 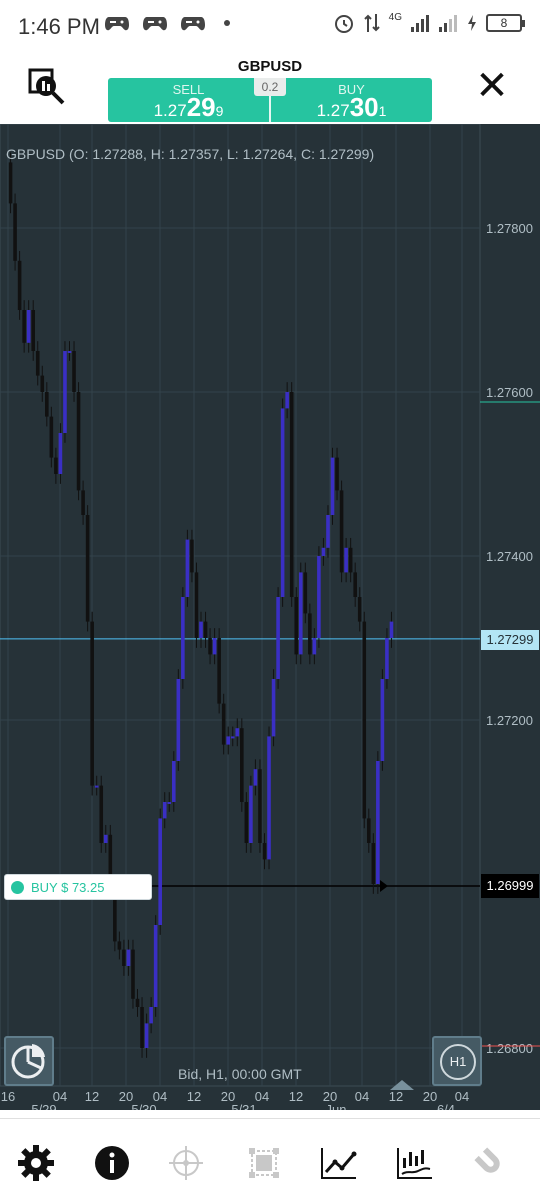 What do you see at coordinates (8, 1096) in the screenshot?
I see `time-axis-label: 16` at bounding box center [8, 1096].